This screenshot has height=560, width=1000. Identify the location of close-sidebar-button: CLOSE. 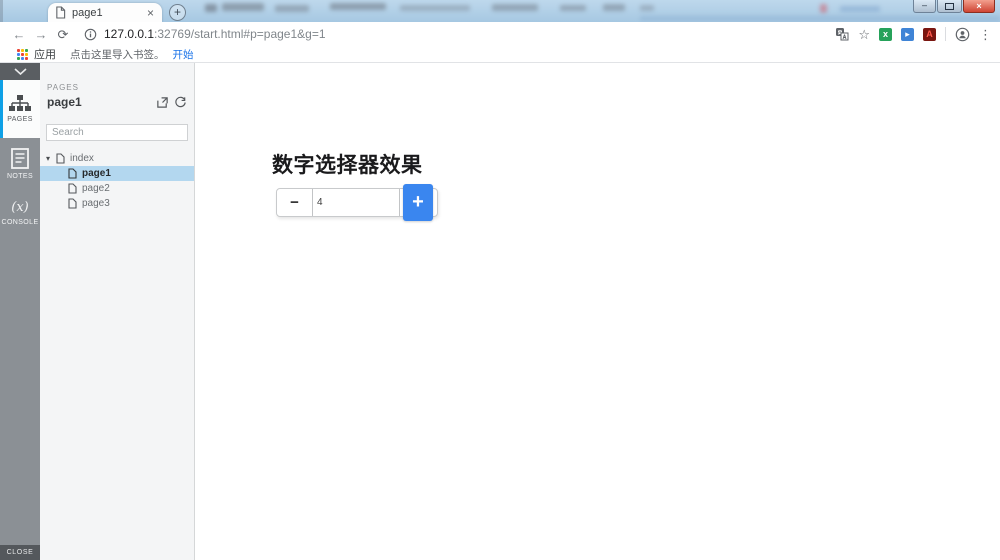
(20, 552).